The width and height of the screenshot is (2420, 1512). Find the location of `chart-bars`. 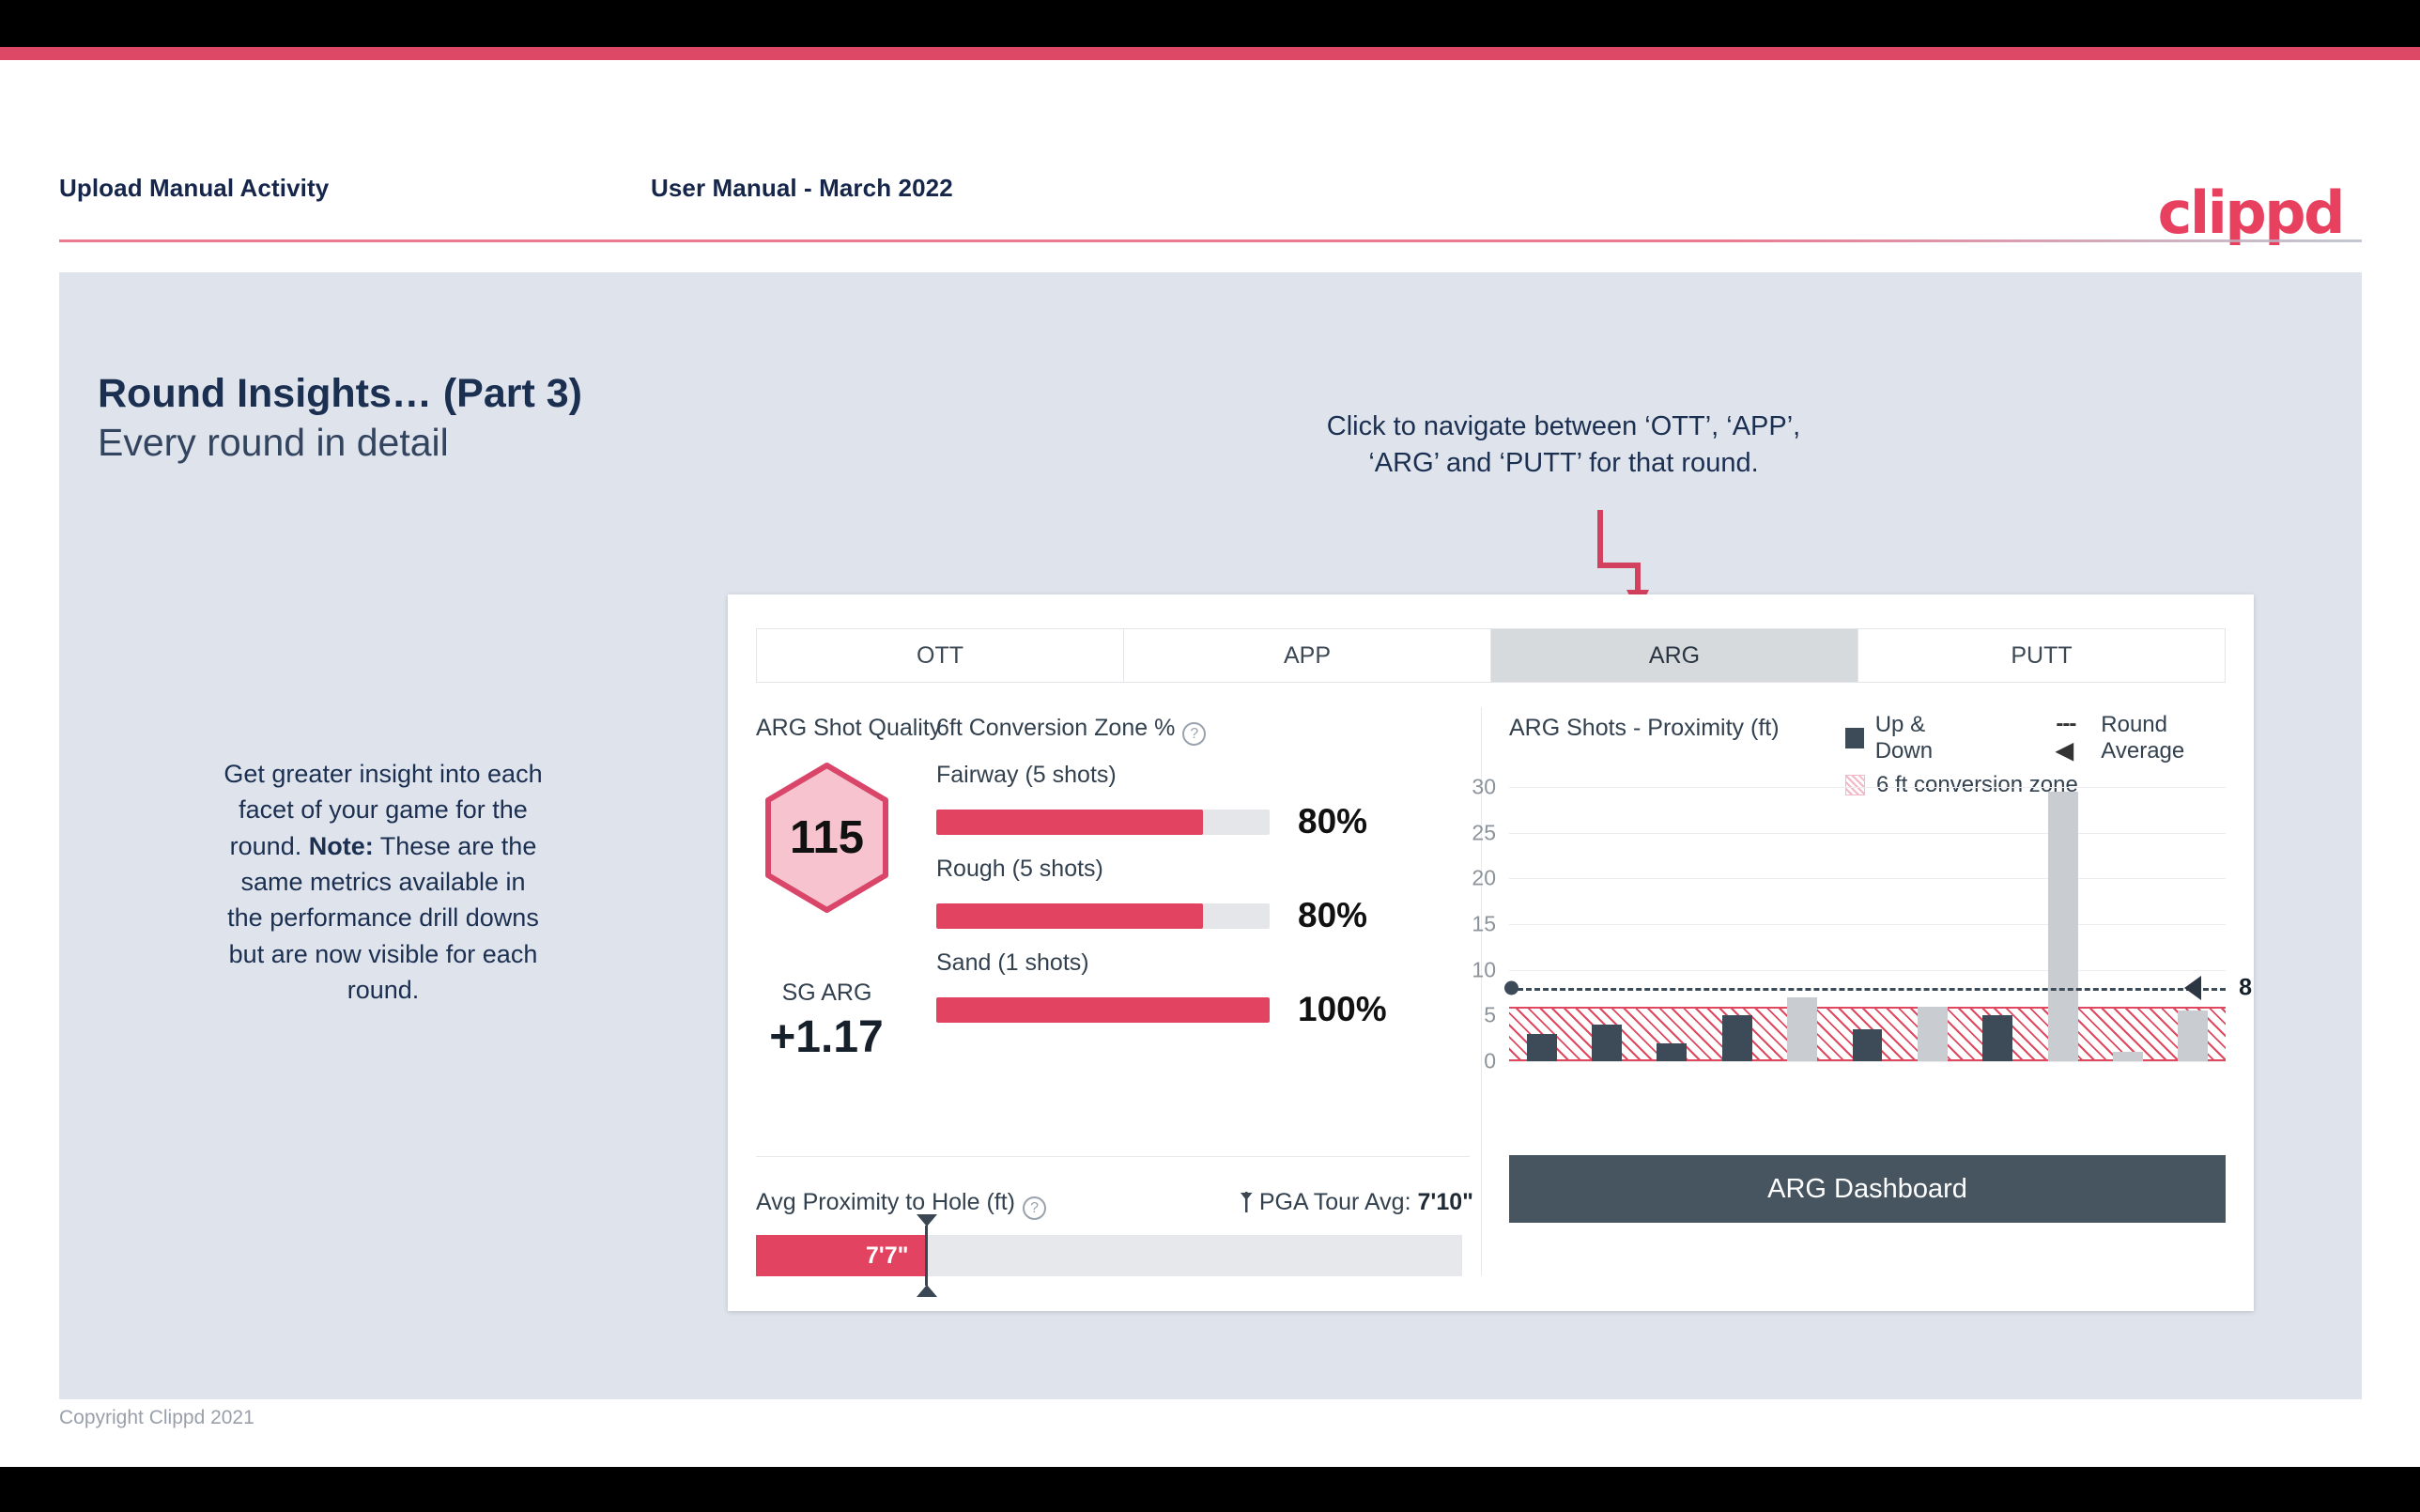

chart-bars is located at coordinates (1867, 924).